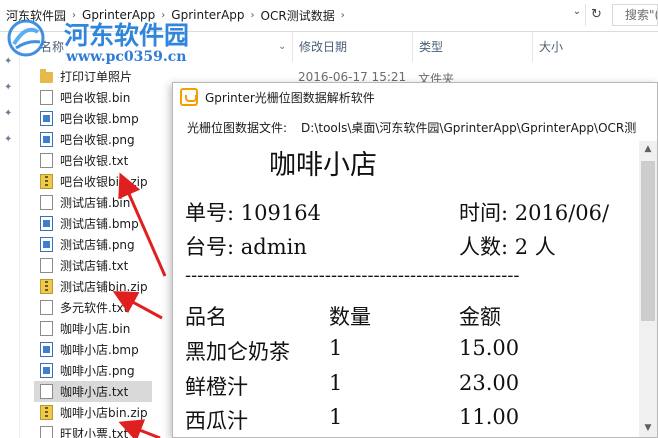  I want to click on file-name: 咖啡小店.png, so click(97, 371).